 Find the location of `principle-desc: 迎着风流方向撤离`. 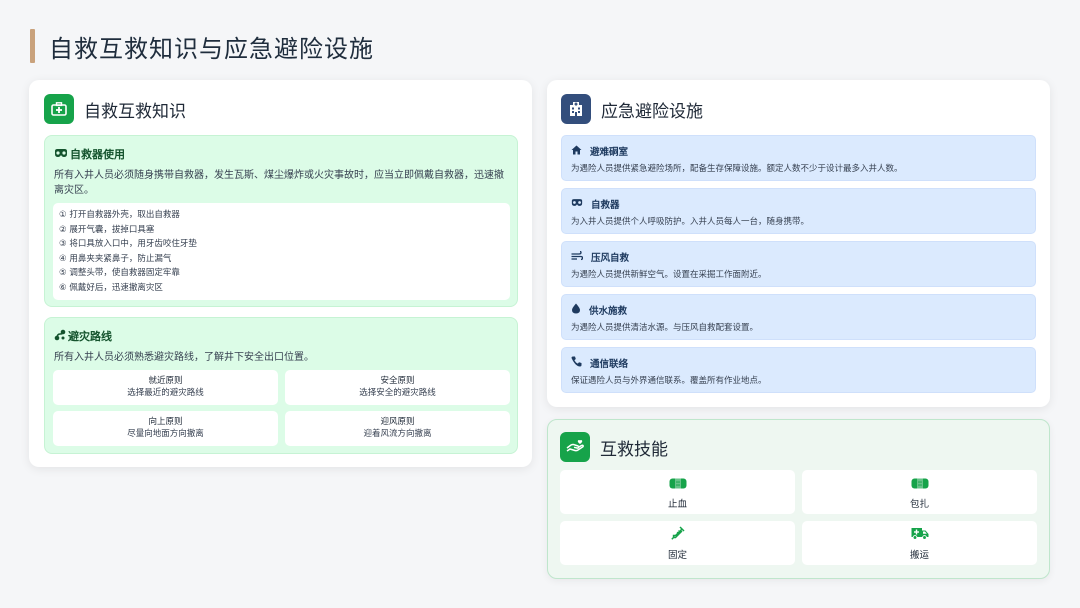

principle-desc: 迎着风流方向撤离 is located at coordinates (397, 434).